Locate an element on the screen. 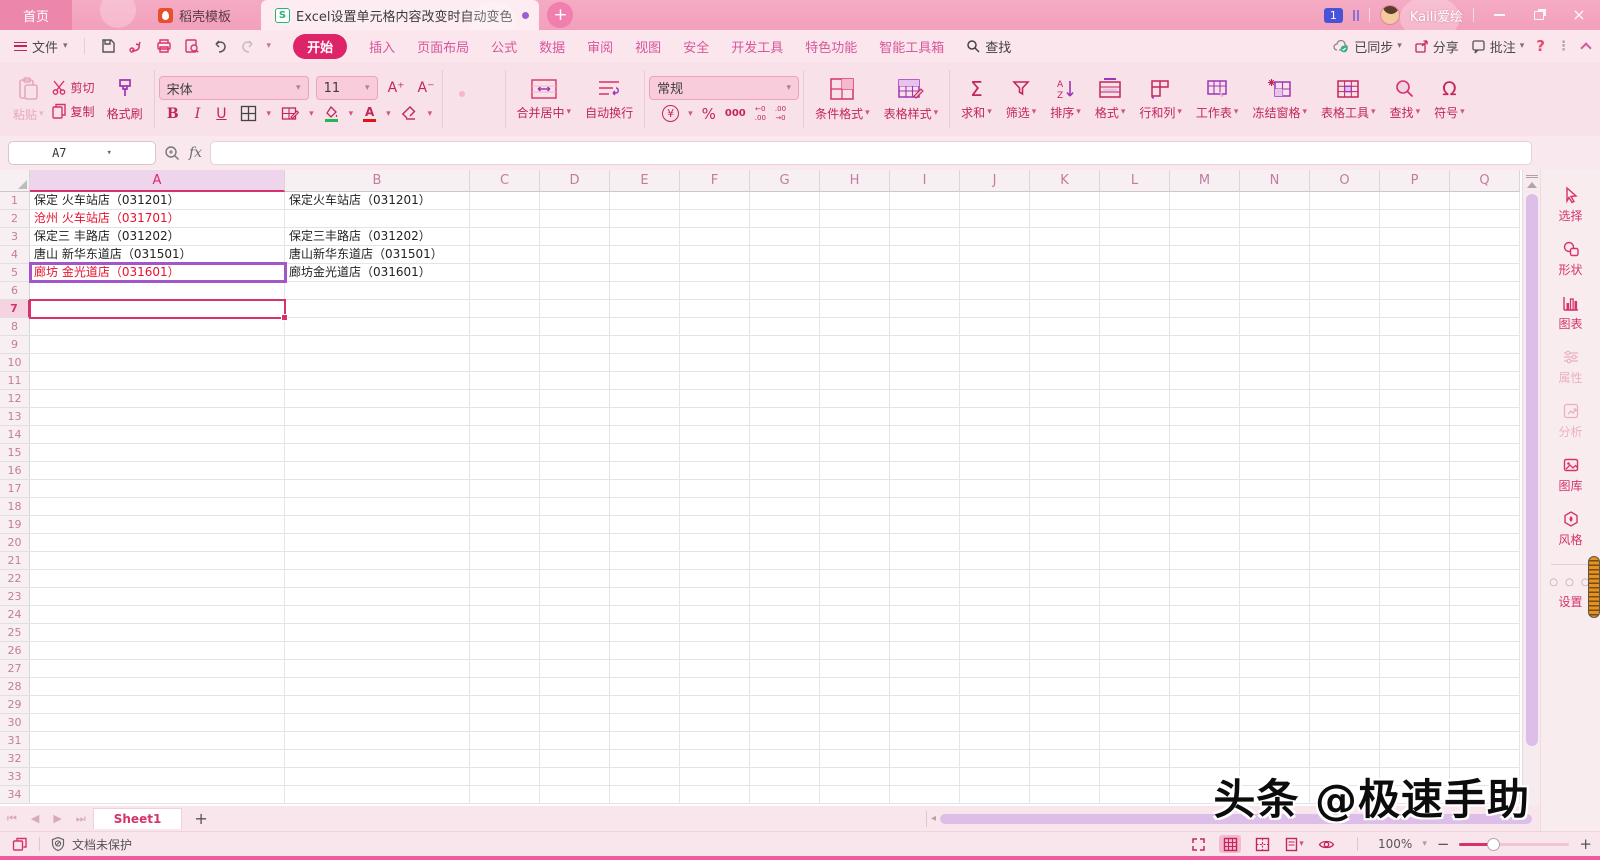  save-icon is located at coordinates (108, 46).